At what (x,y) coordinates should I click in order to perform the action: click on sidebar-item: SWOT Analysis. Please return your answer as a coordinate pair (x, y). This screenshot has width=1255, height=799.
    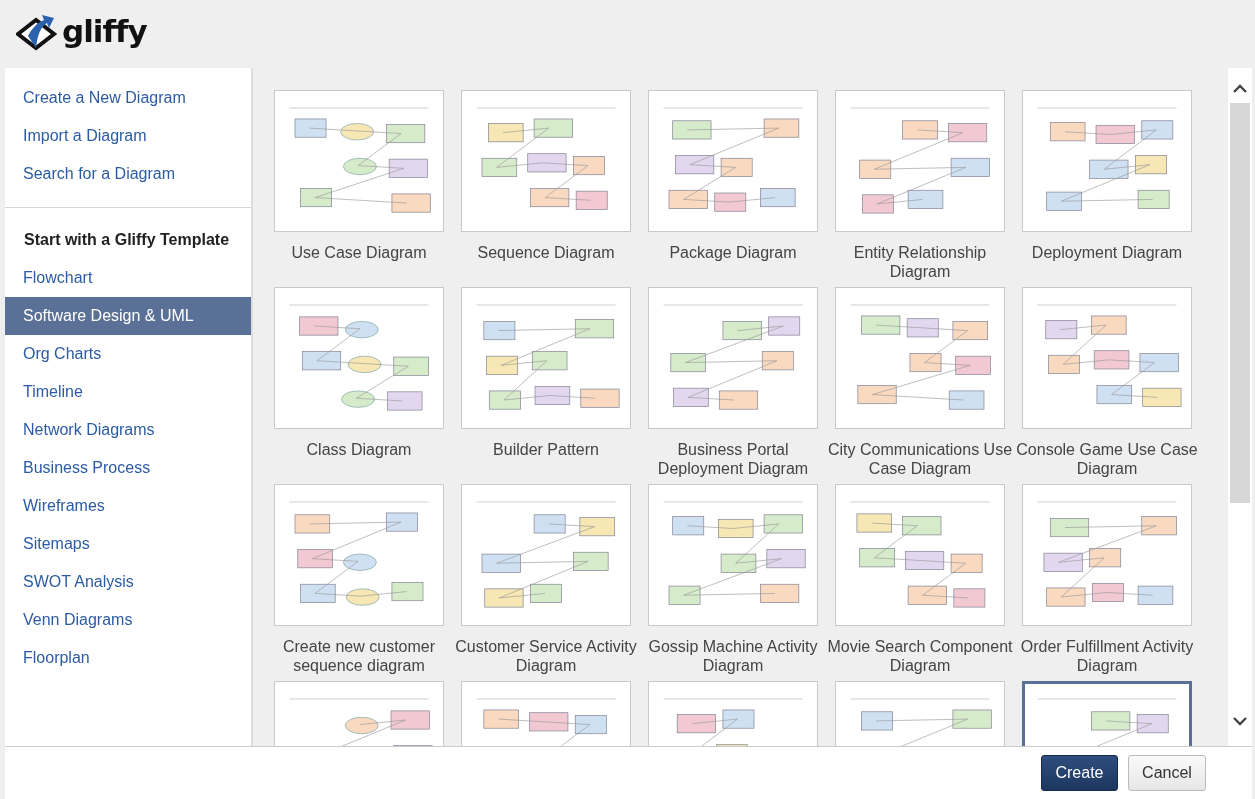
    Looking at the image, I should click on (128, 582).